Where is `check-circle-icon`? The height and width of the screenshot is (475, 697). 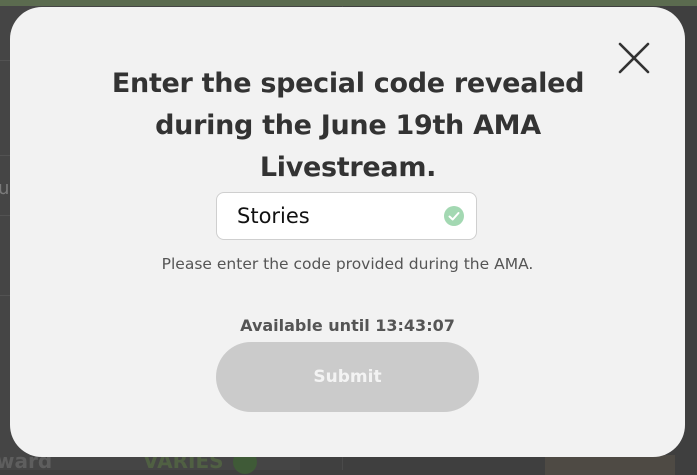 check-circle-icon is located at coordinates (454, 216).